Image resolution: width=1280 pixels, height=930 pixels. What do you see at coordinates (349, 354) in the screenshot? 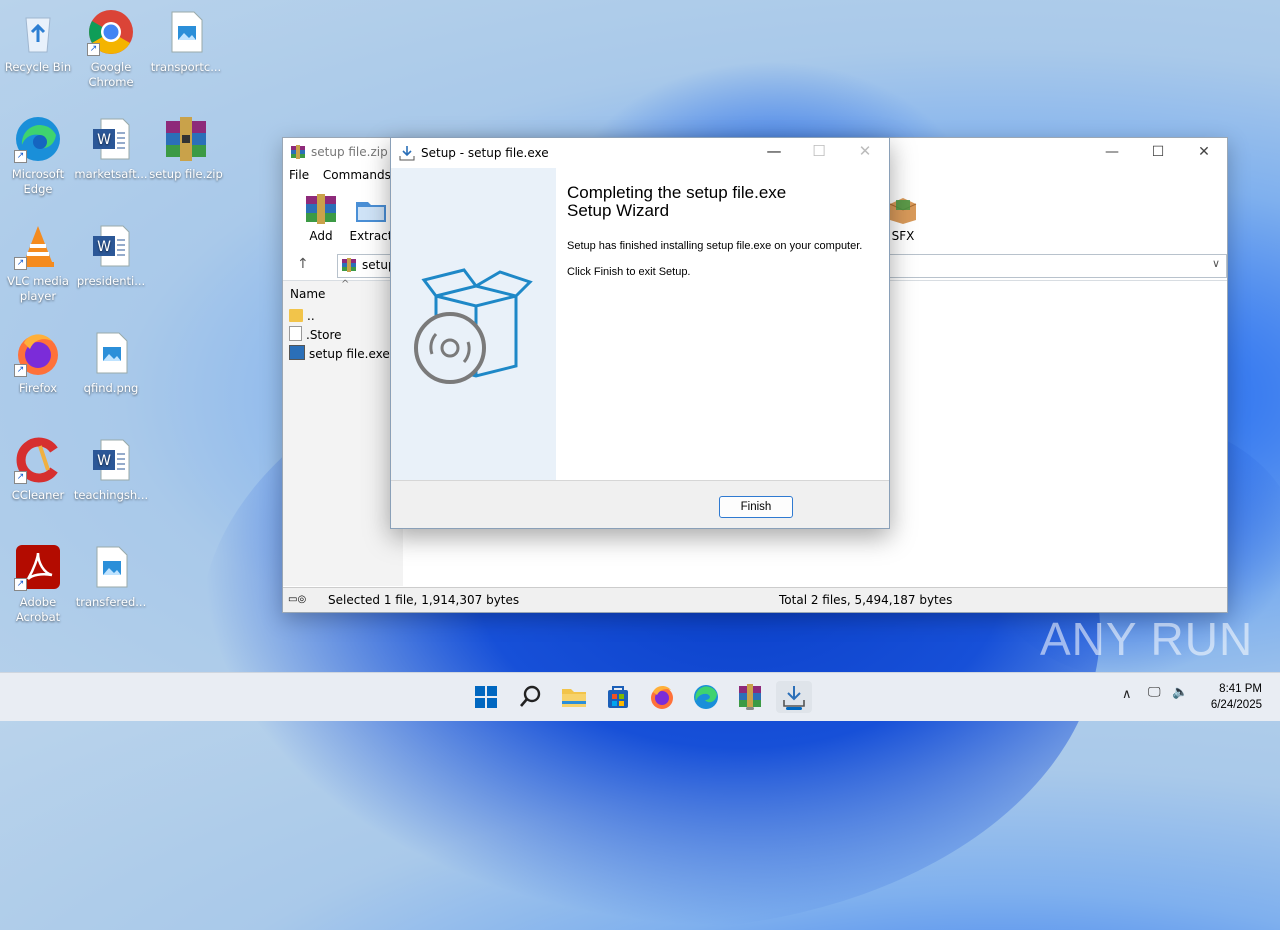
I see `file-name: setup file.exe` at bounding box center [349, 354].